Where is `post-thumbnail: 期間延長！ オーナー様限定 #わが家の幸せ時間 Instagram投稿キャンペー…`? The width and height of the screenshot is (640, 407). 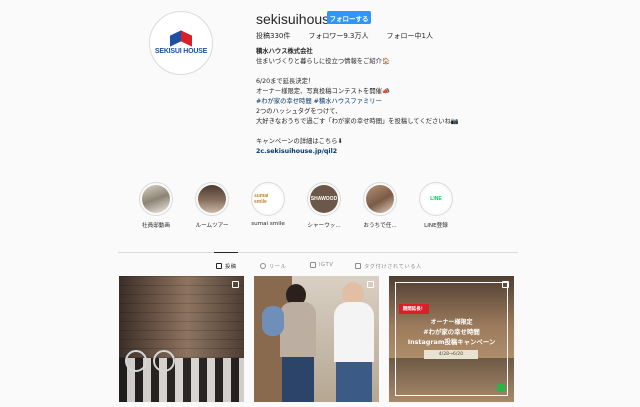
post-thumbnail: 期間延長！ オーナー様限定 #わが家の幸せ時間 Instagram投稿キャンペー… is located at coordinates (451, 339).